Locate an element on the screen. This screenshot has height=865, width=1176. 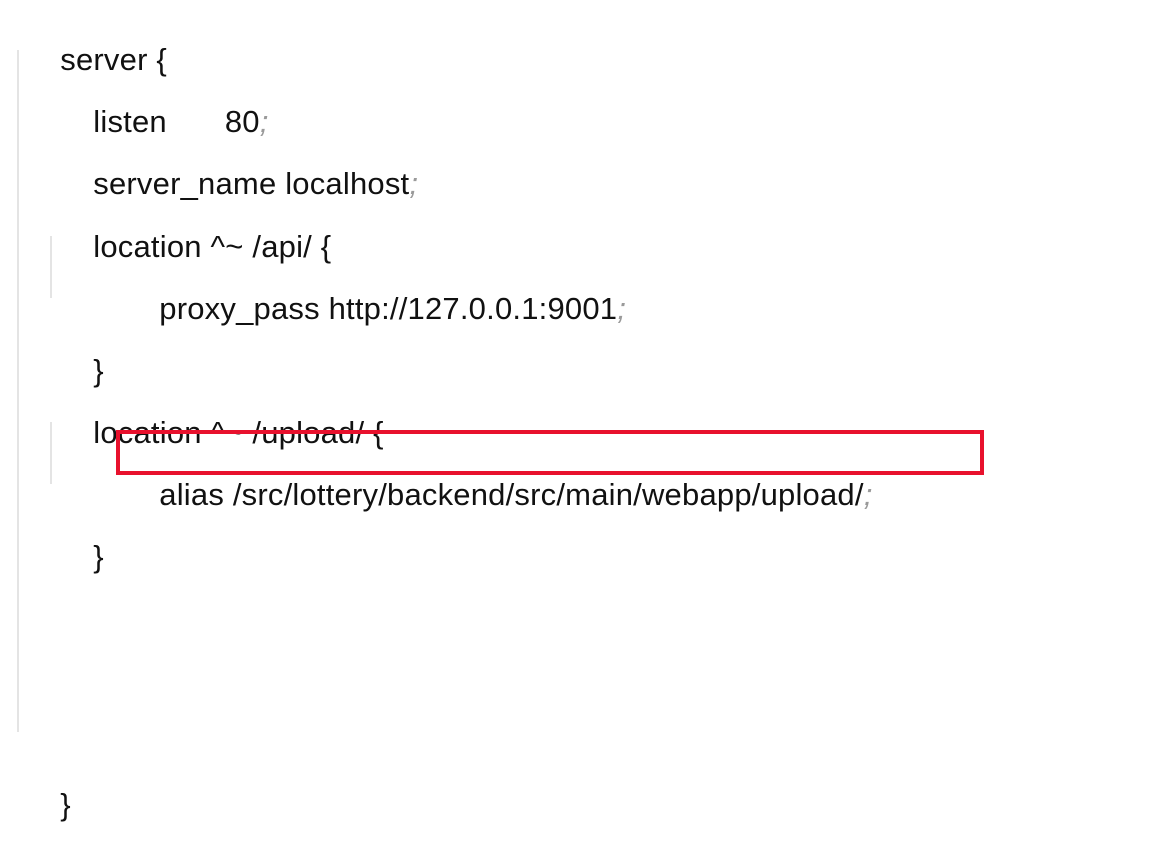
proxy-pass-directive: proxy_pass http://127.0.0.1:9001 is located at coordinates (388, 308).